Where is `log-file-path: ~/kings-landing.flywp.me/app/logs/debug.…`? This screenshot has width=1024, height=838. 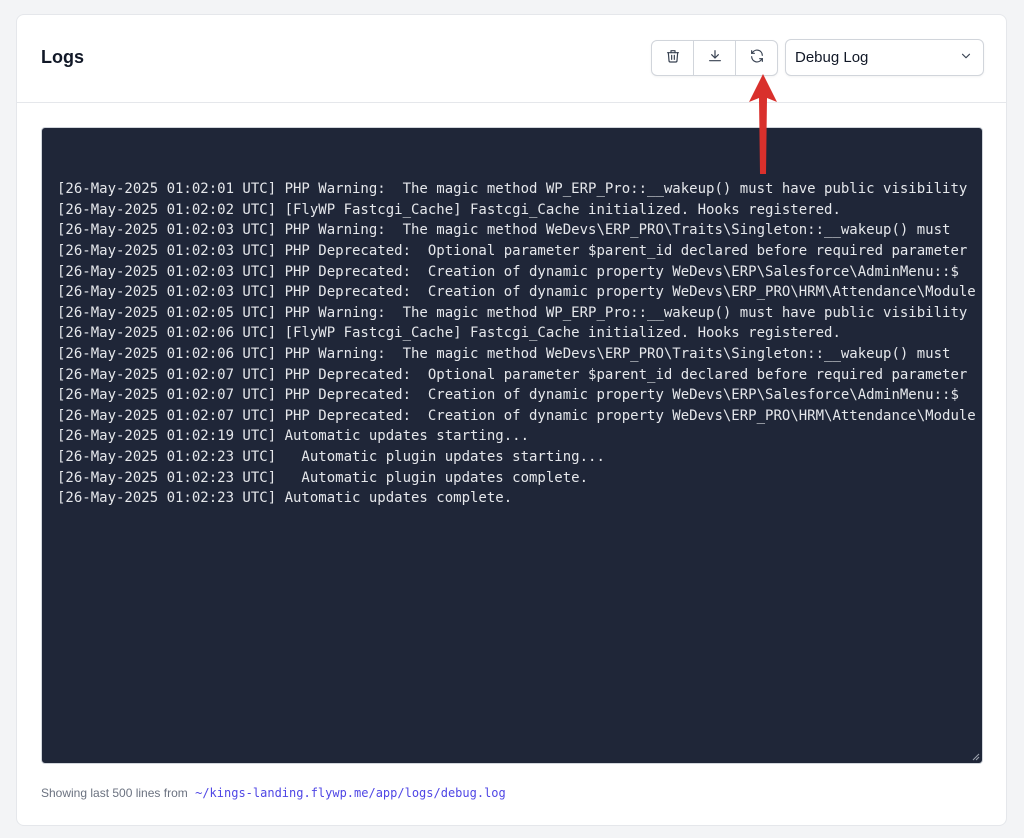 log-file-path: ~/kings-landing.flywp.me/app/logs/debug.… is located at coordinates (350, 793).